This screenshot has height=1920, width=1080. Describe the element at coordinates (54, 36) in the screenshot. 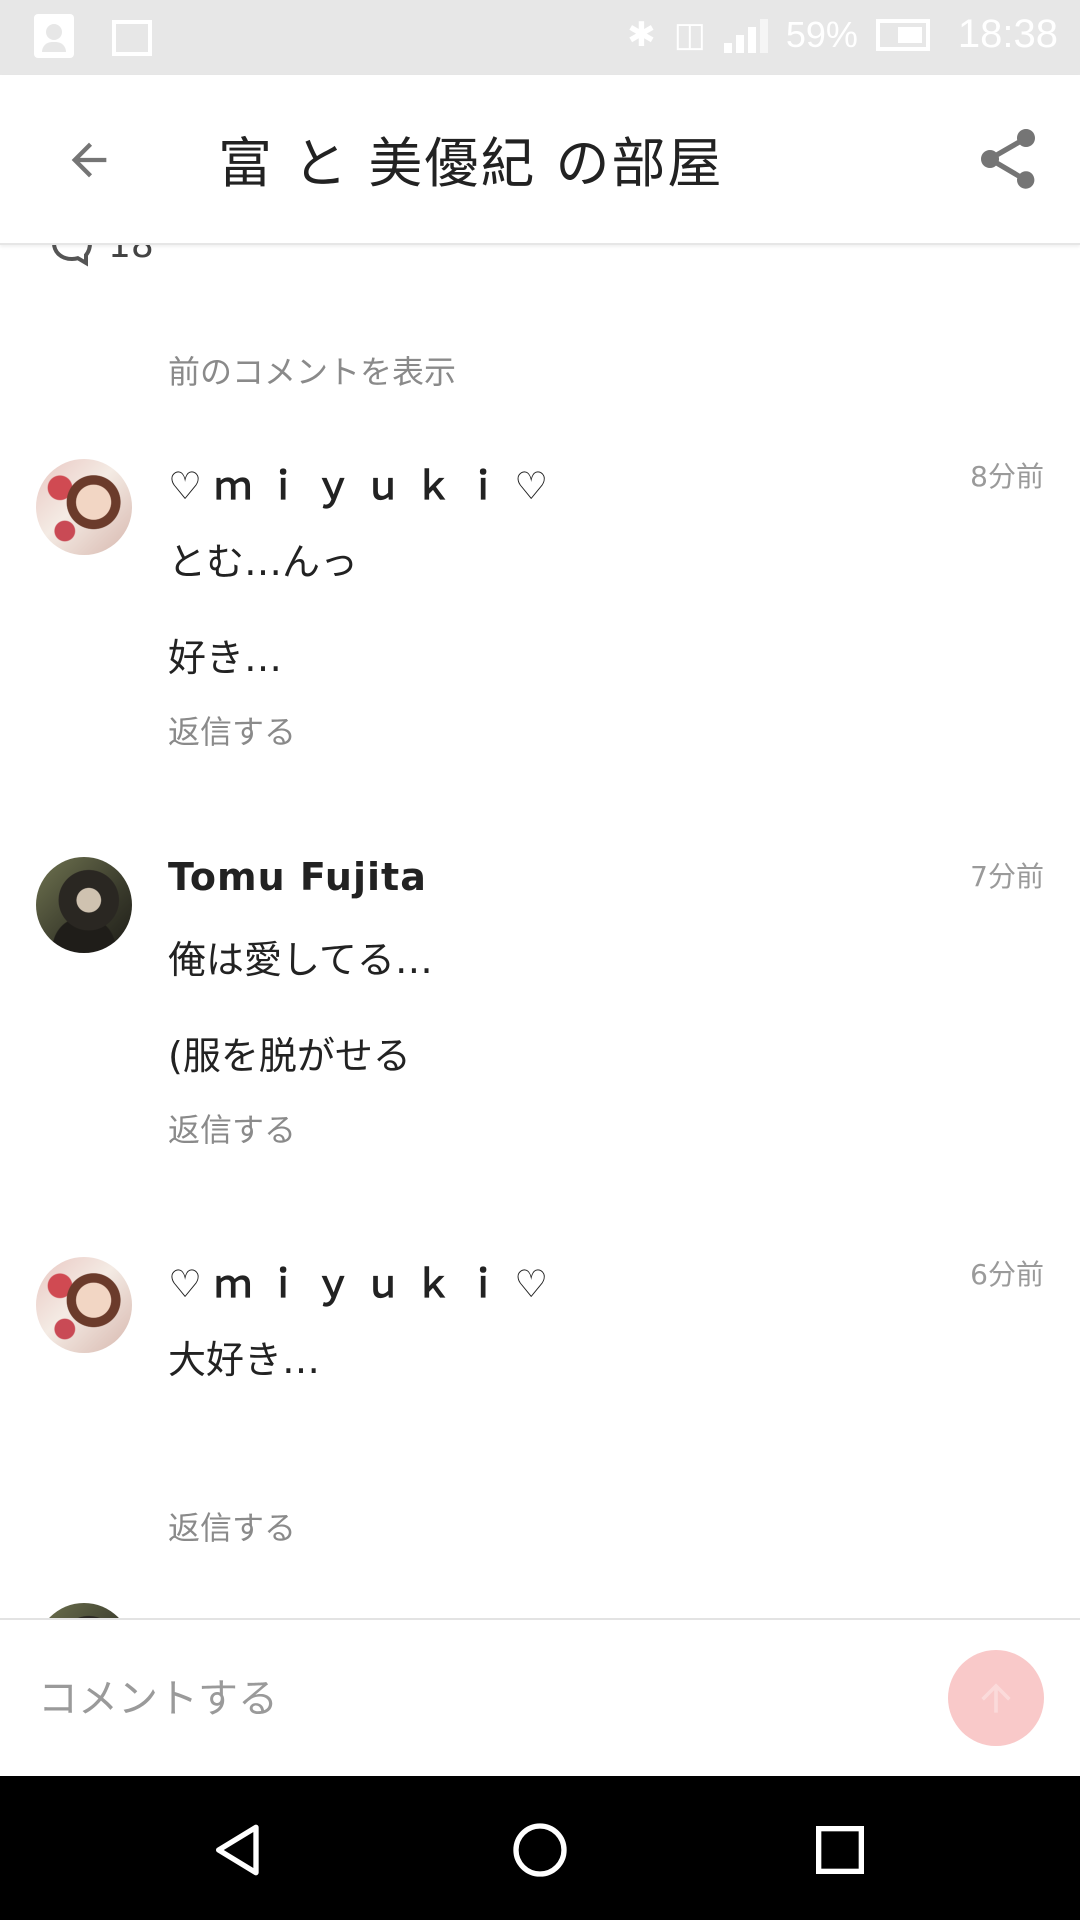

I see `contacts-icon` at that location.